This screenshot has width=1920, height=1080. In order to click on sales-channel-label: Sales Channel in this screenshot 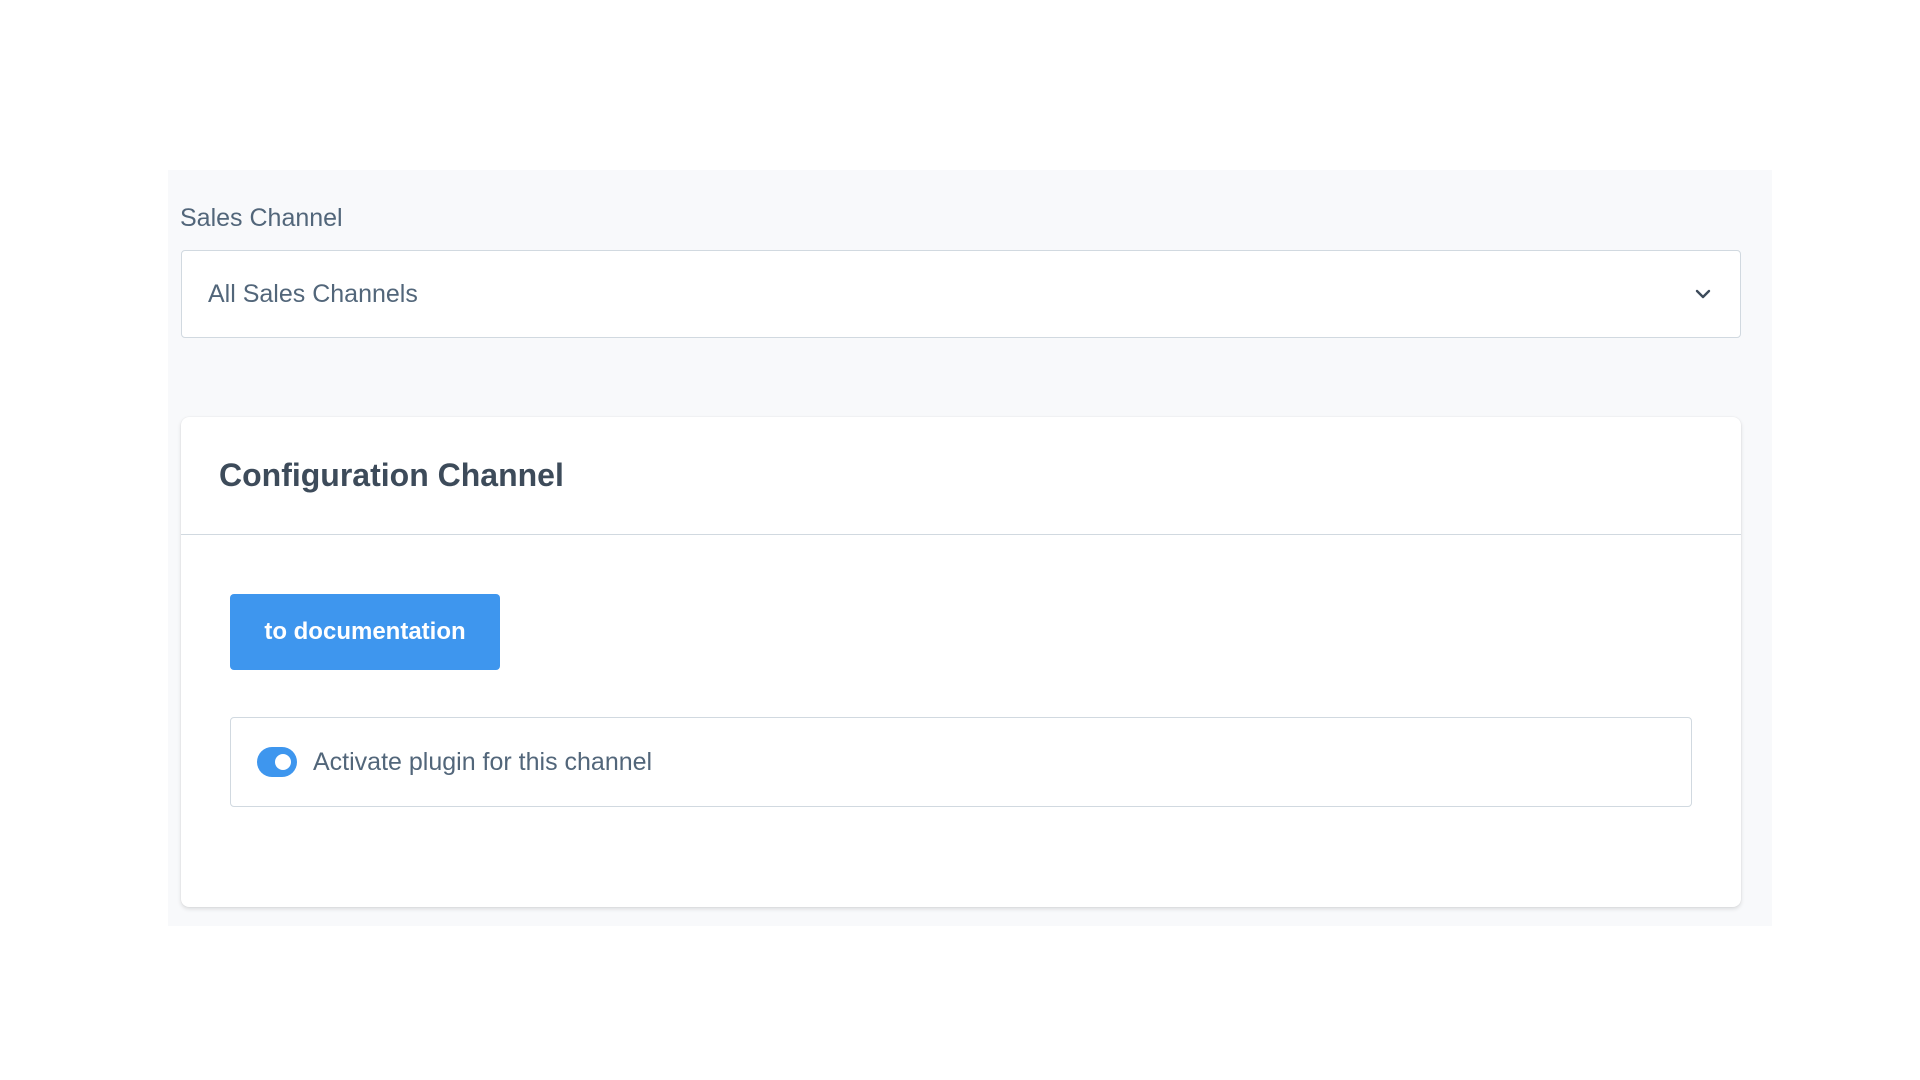, I will do `click(261, 218)`.